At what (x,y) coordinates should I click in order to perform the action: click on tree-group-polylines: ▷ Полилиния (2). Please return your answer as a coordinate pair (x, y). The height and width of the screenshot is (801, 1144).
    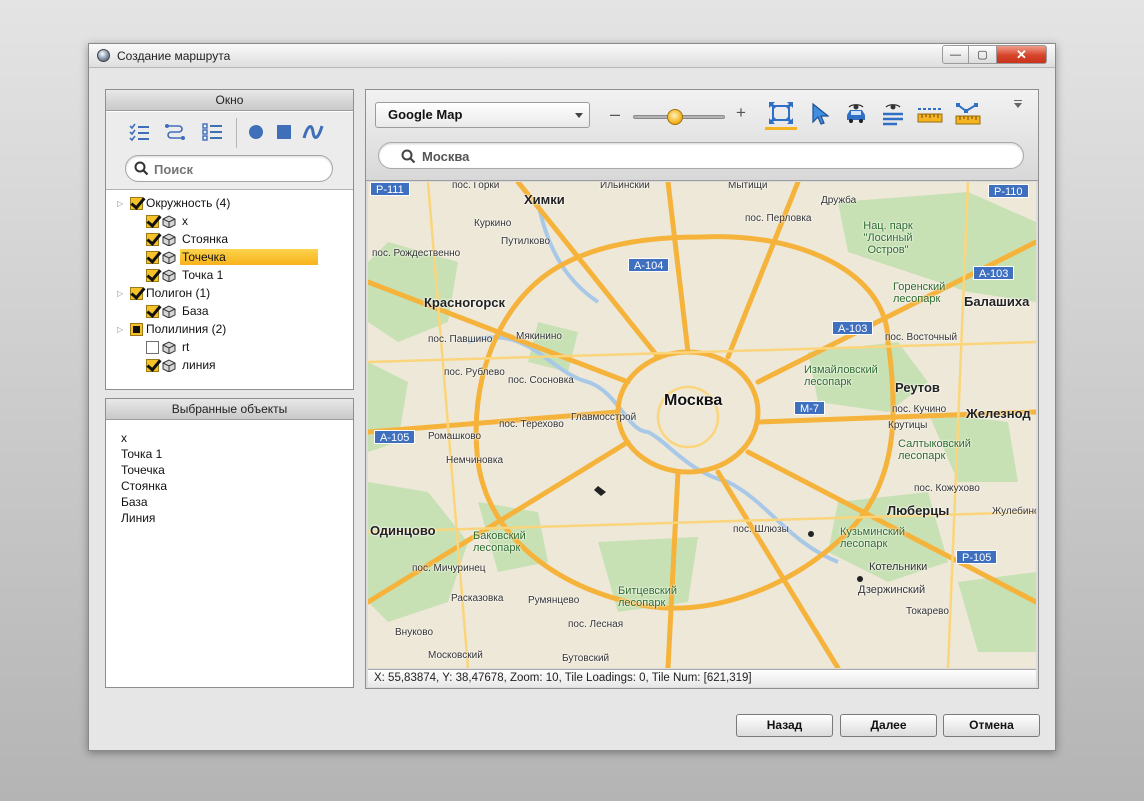
    Looking at the image, I should click on (172, 329).